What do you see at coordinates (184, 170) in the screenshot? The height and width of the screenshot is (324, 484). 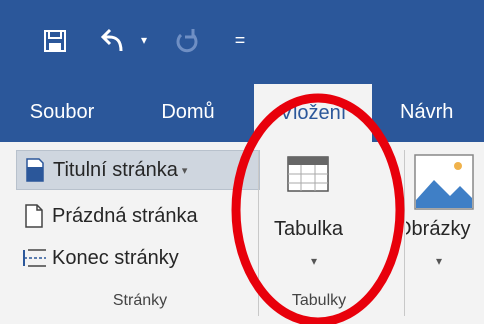 I see `cover-page-dropdown-icon: ▾` at bounding box center [184, 170].